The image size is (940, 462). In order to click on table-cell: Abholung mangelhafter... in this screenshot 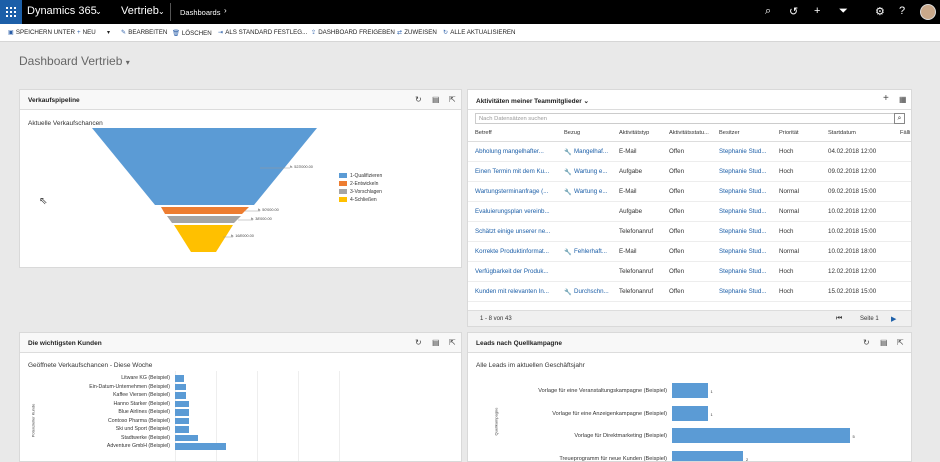, I will do `click(518, 151)`.